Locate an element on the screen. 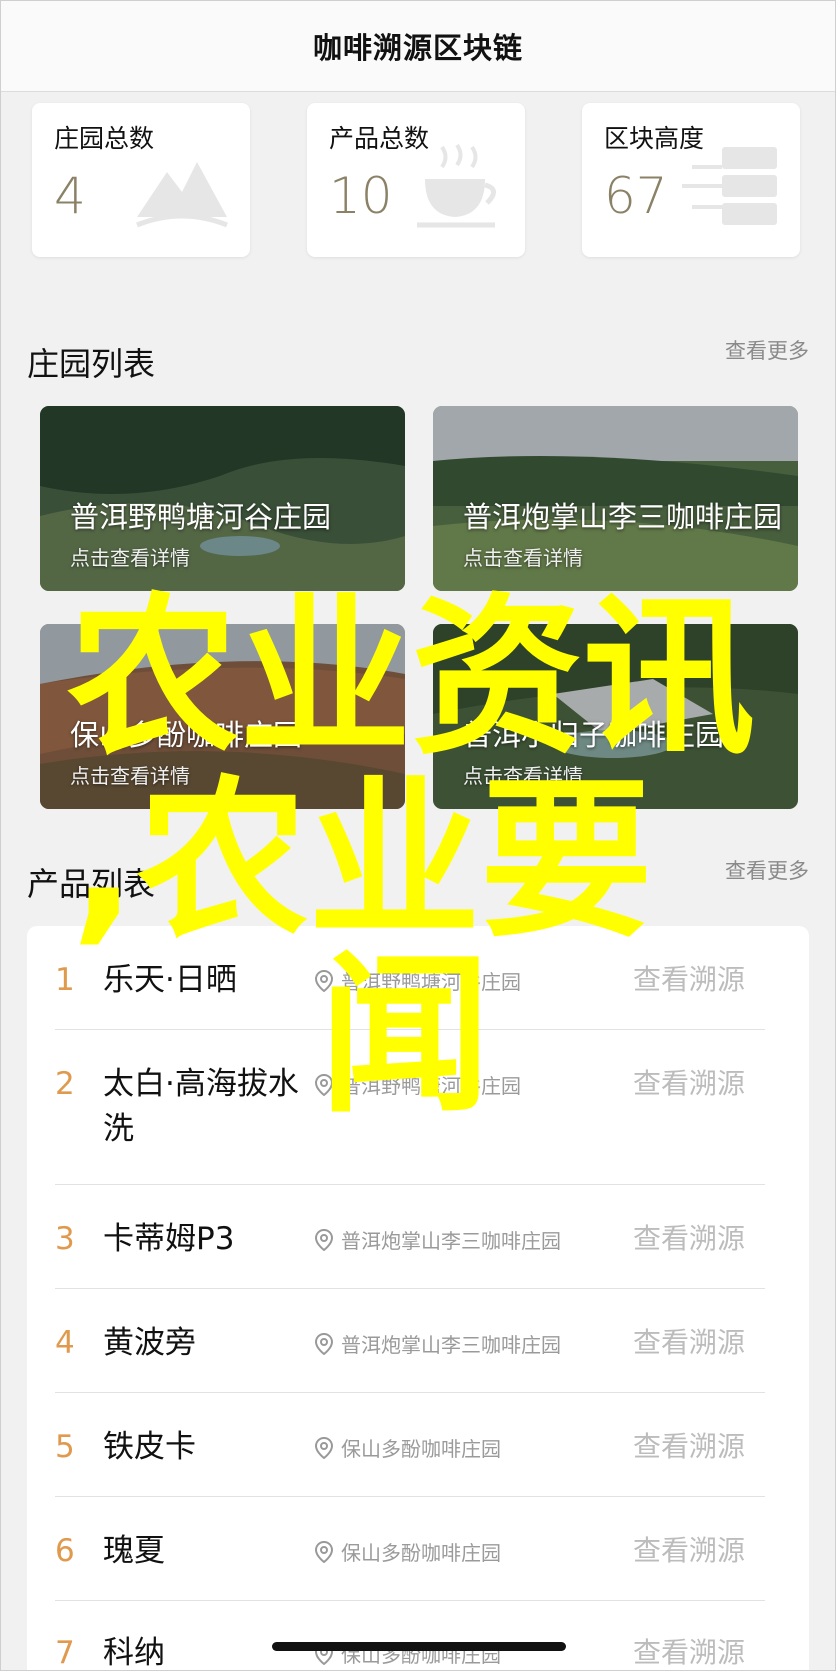  stat-value: 67 is located at coordinates (636, 196).